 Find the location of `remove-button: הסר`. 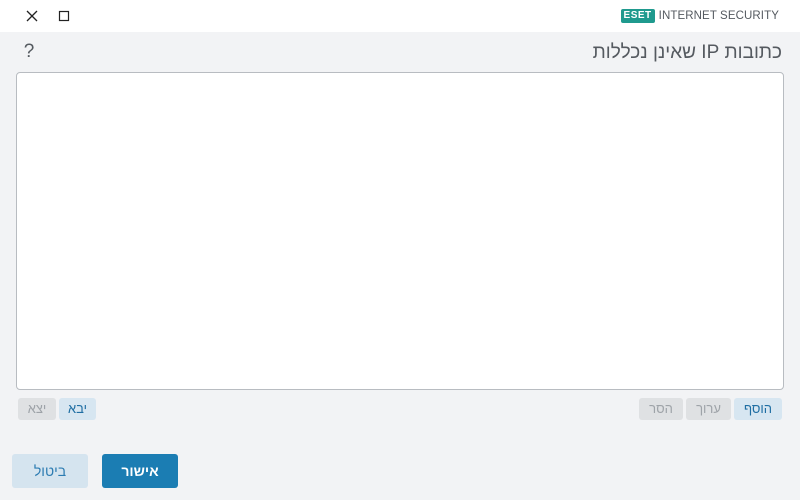

remove-button: הסר is located at coordinates (661, 409).